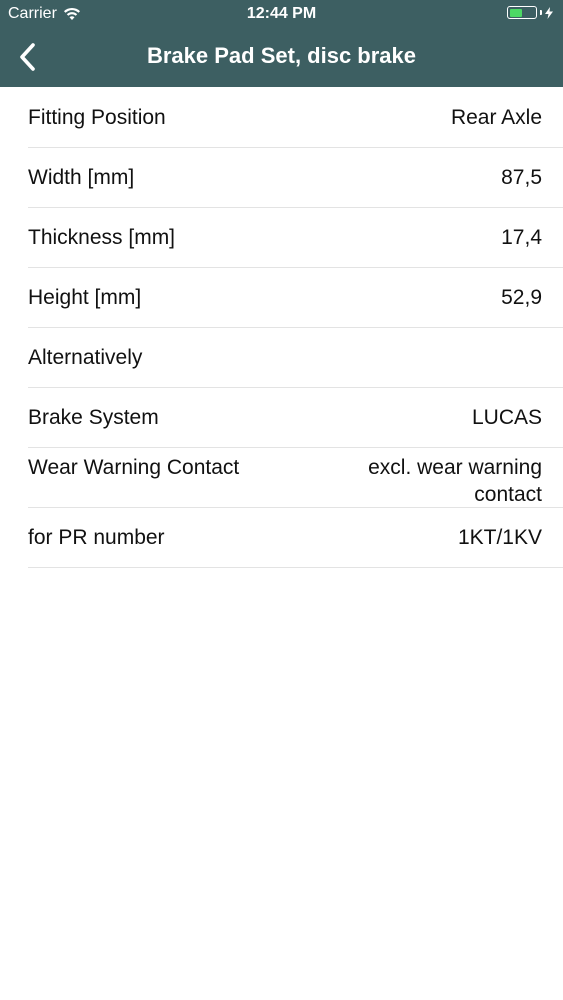 Image resolution: width=563 pixels, height=1000 pixels. What do you see at coordinates (295, 298) in the screenshot?
I see `row-height: Height [mm] 52,9` at bounding box center [295, 298].